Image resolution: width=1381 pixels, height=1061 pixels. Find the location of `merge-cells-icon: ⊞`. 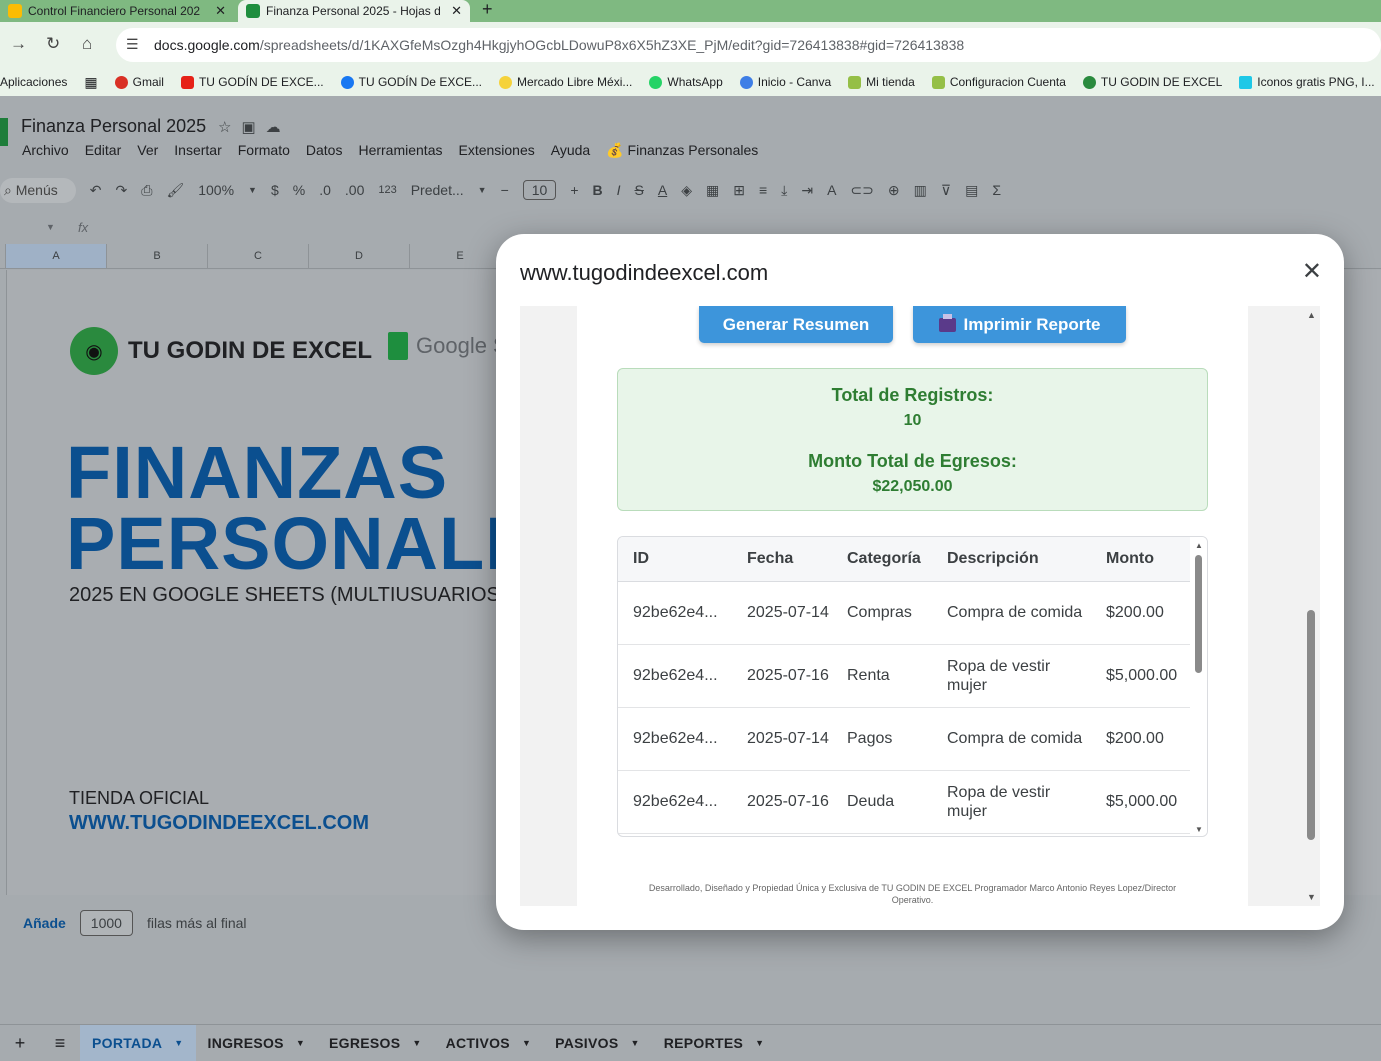

merge-cells-icon: ⊞ is located at coordinates (739, 190).